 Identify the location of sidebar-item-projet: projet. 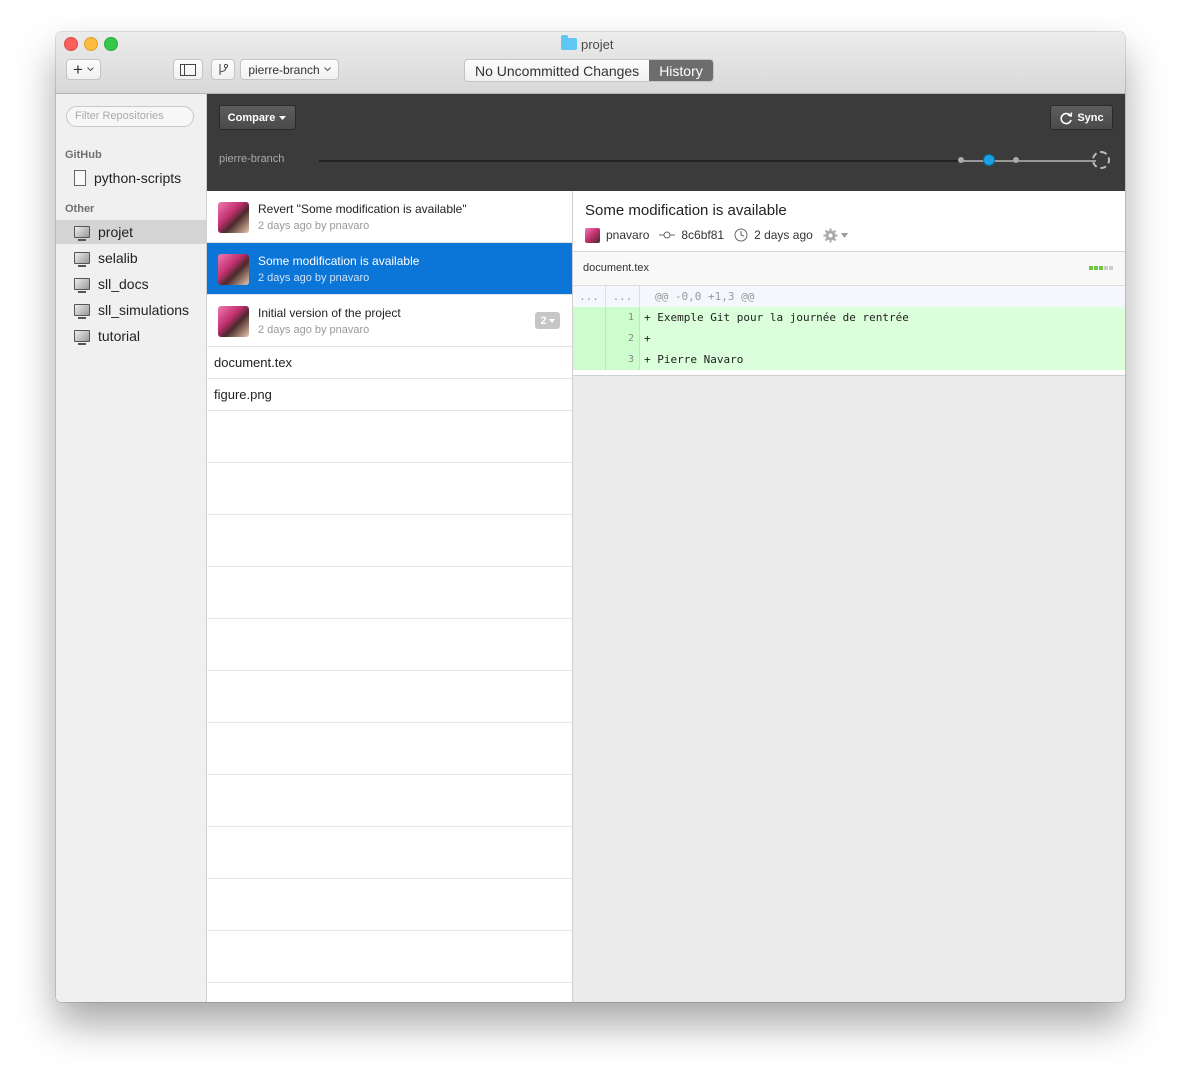
(131, 232).